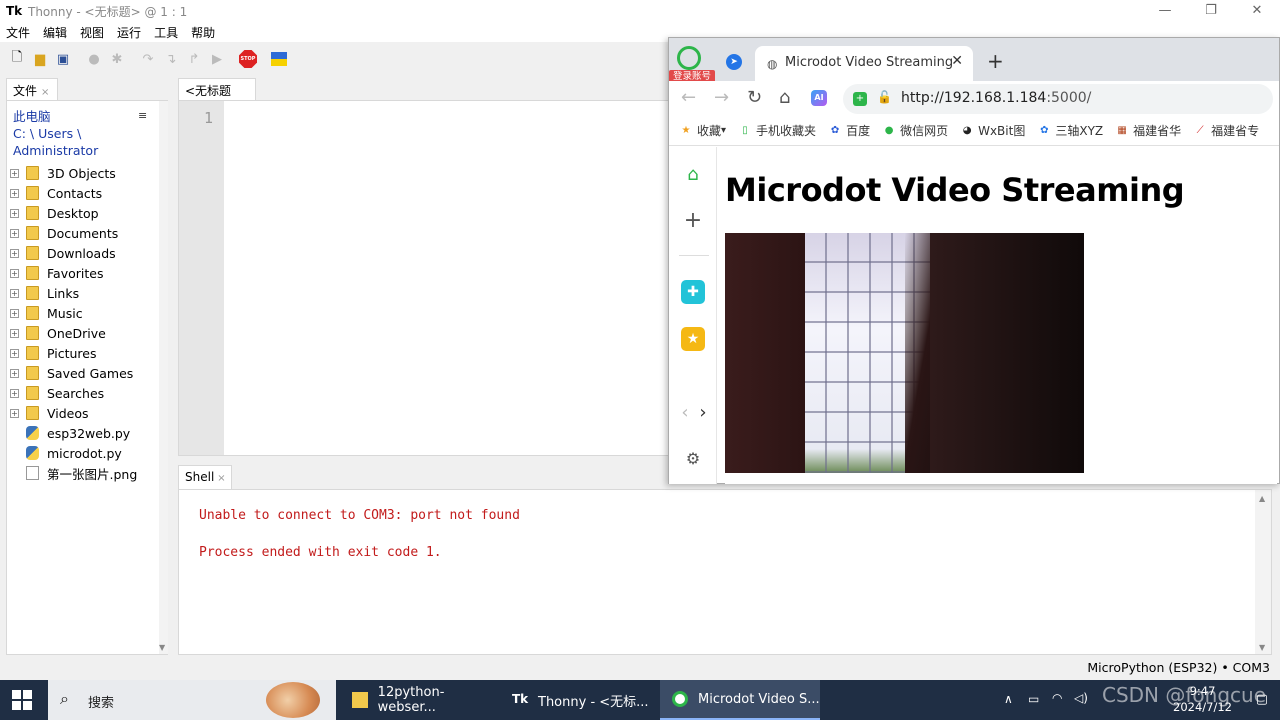 Image resolution: width=1280 pixels, height=720 pixels. What do you see at coordinates (689, 58) in the screenshot?
I see `browser-logo-icon` at bounding box center [689, 58].